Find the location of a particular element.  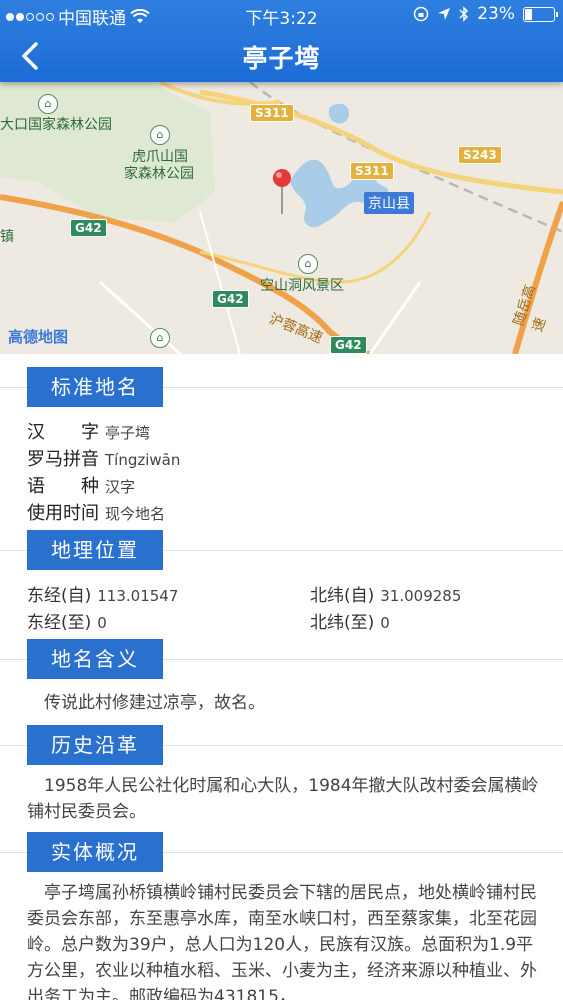

row-romanization: 罗马拼音 Tíngziwān is located at coordinates (104, 459).